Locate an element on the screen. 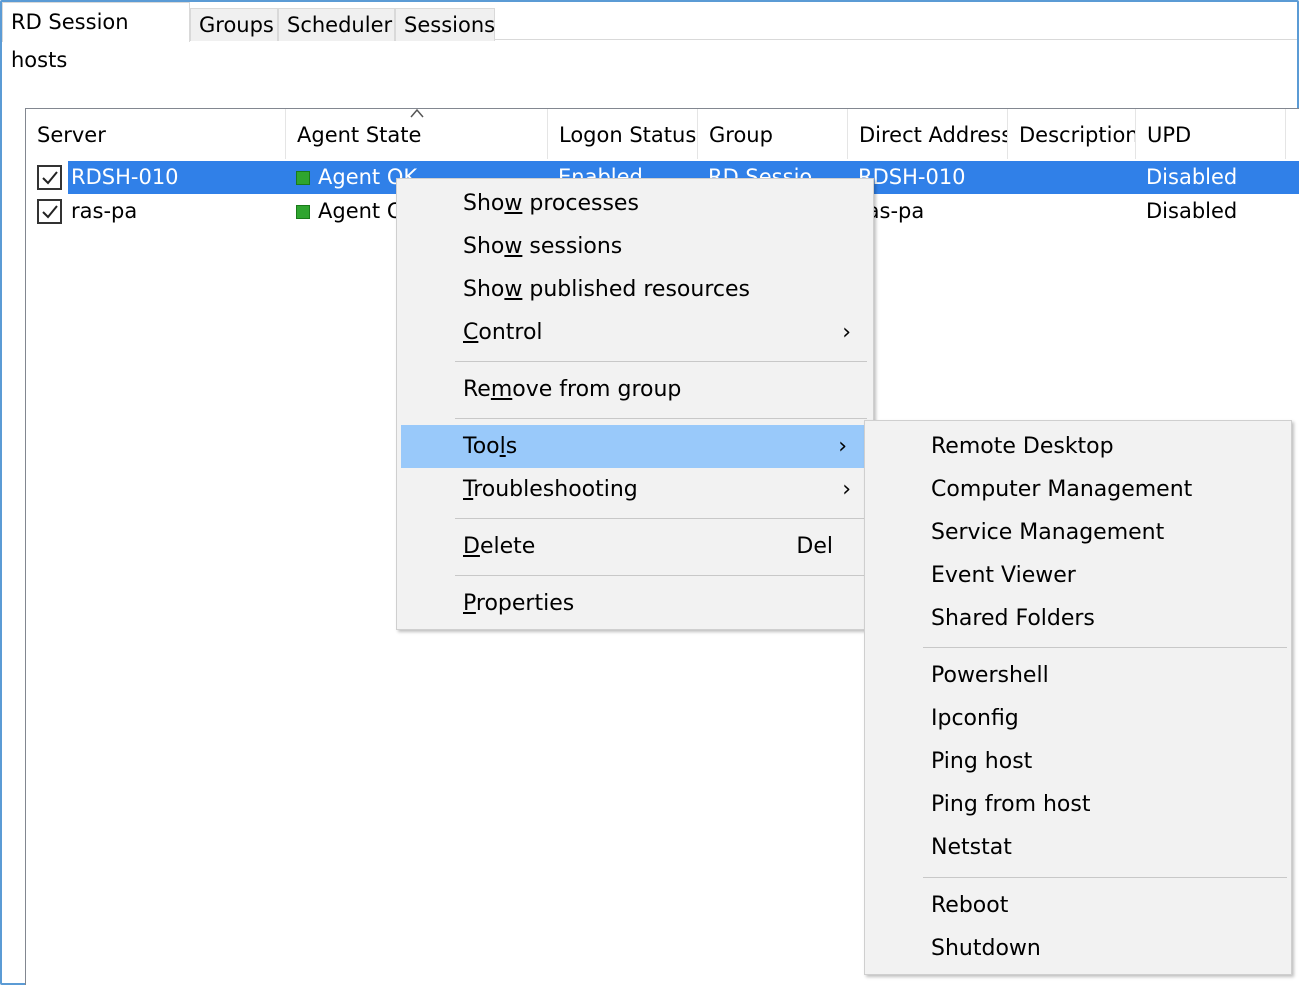 The image size is (1299, 985). menu-item-label: Netstat is located at coordinates (971, 847).